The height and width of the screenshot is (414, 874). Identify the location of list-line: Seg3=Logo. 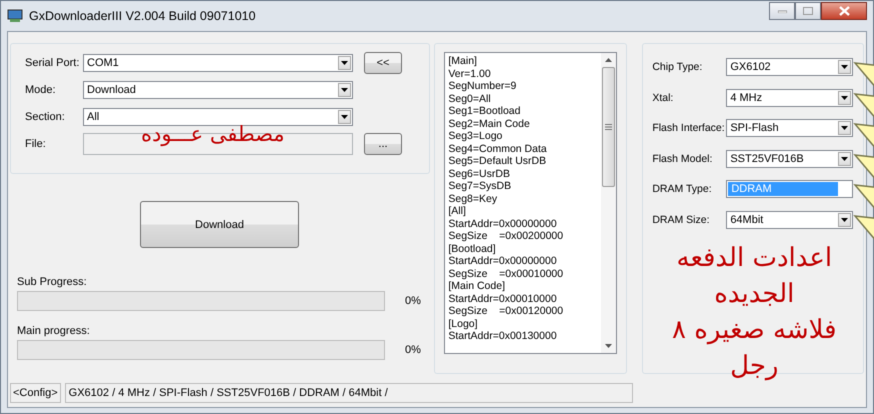
(476, 136).